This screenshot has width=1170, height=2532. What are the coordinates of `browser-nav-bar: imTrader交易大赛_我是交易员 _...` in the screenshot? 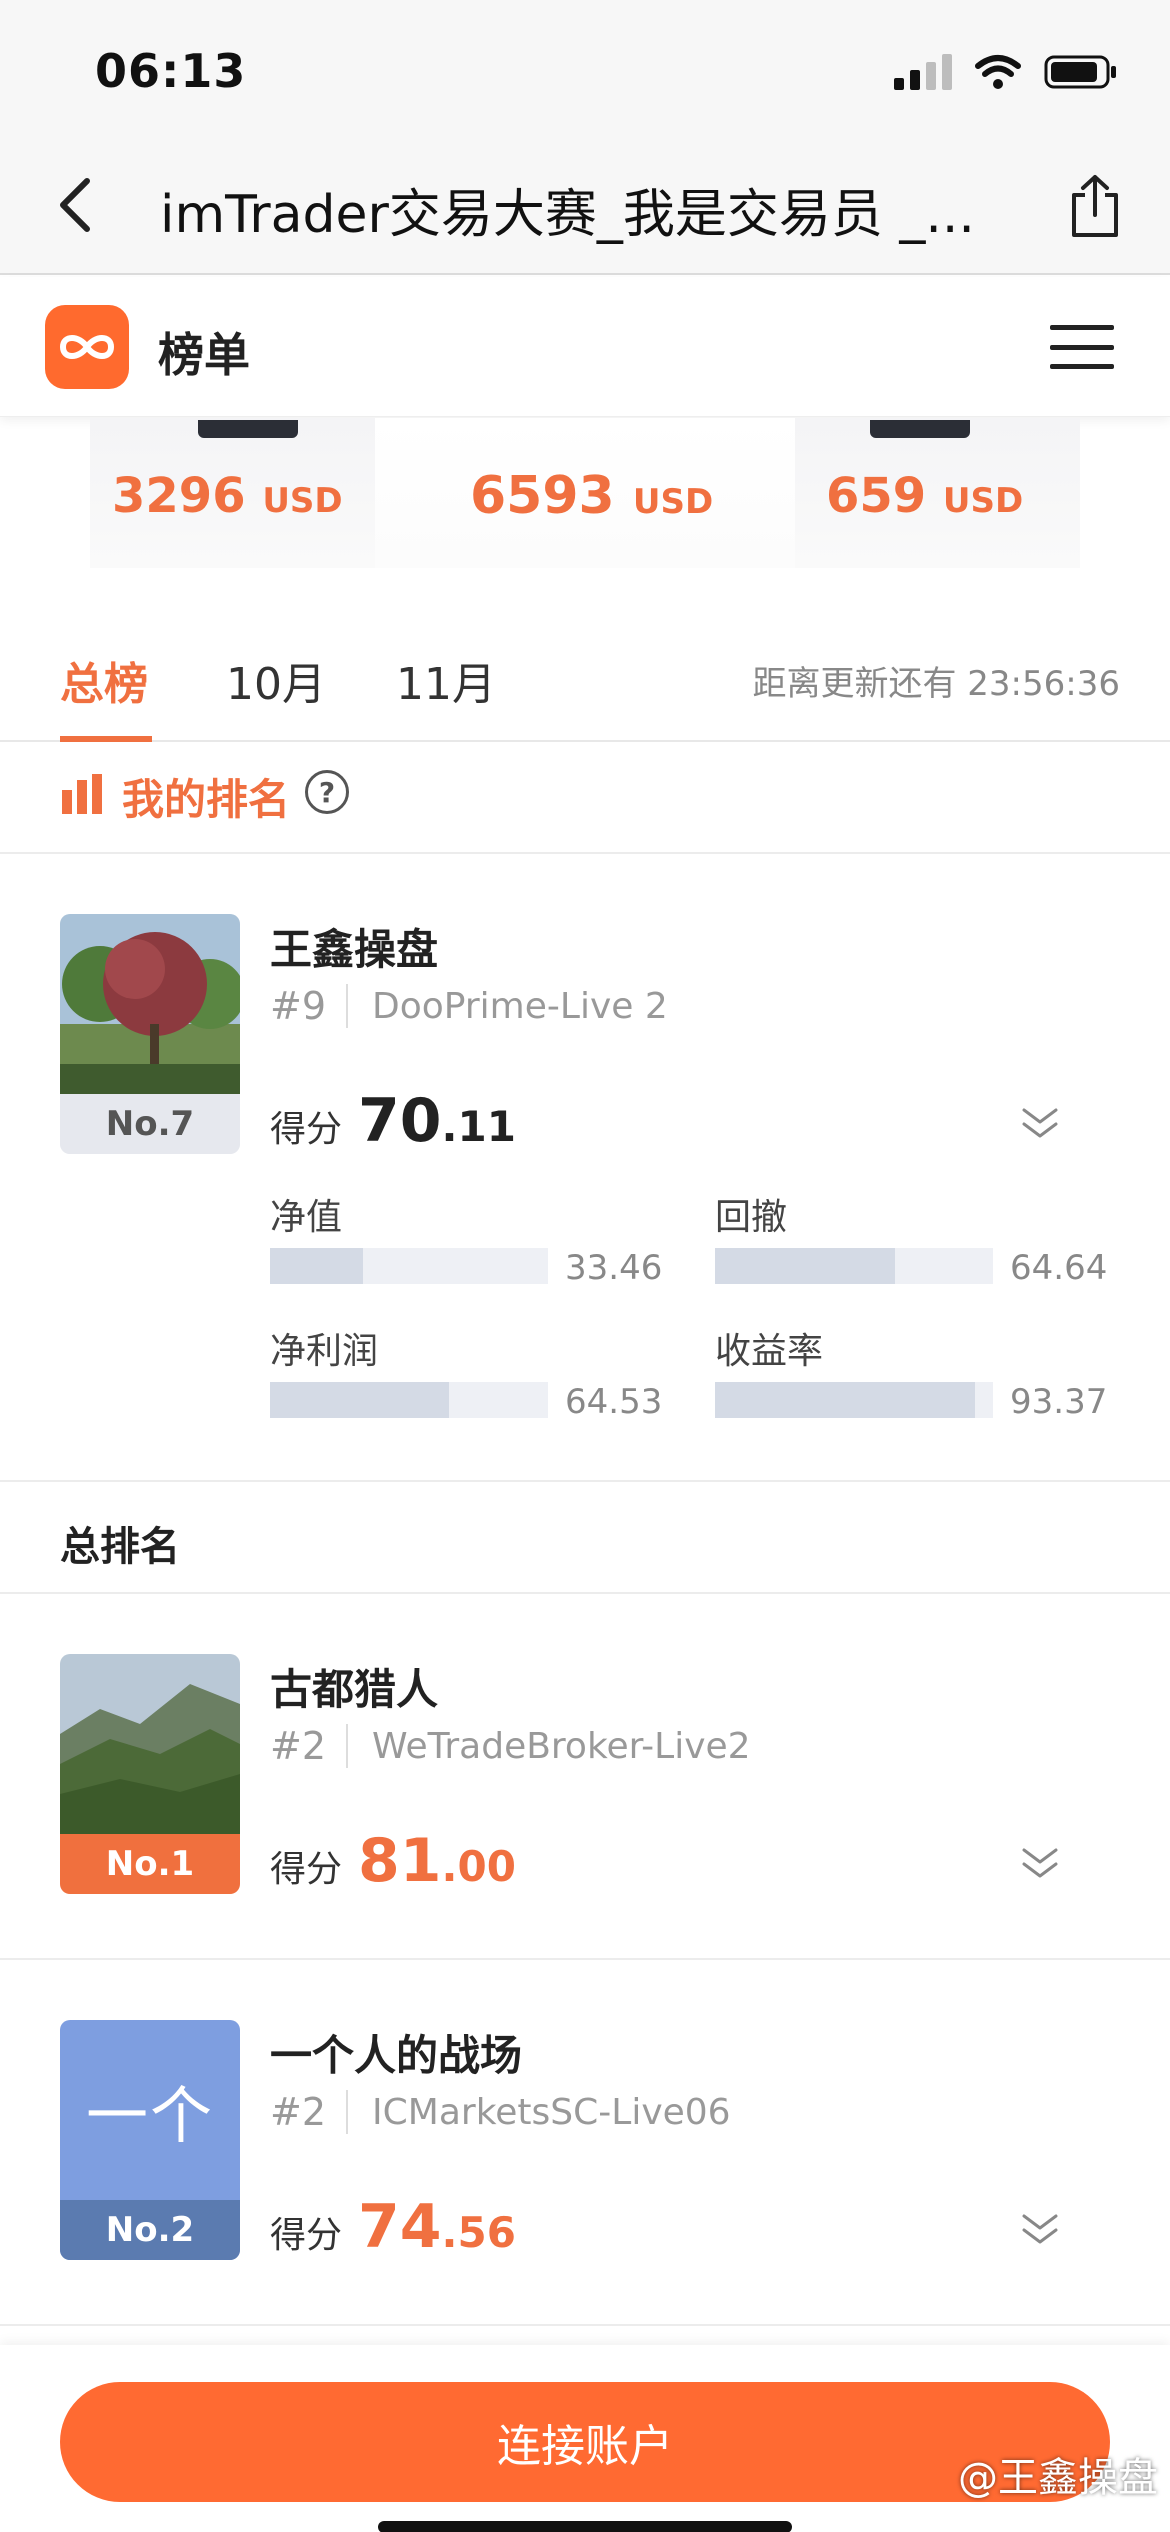 It's located at (585, 207).